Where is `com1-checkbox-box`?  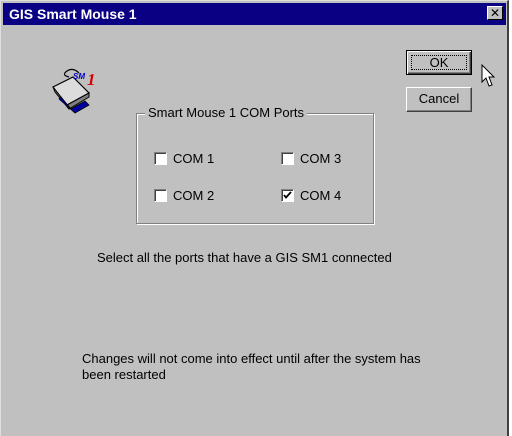 com1-checkbox-box is located at coordinates (160, 158).